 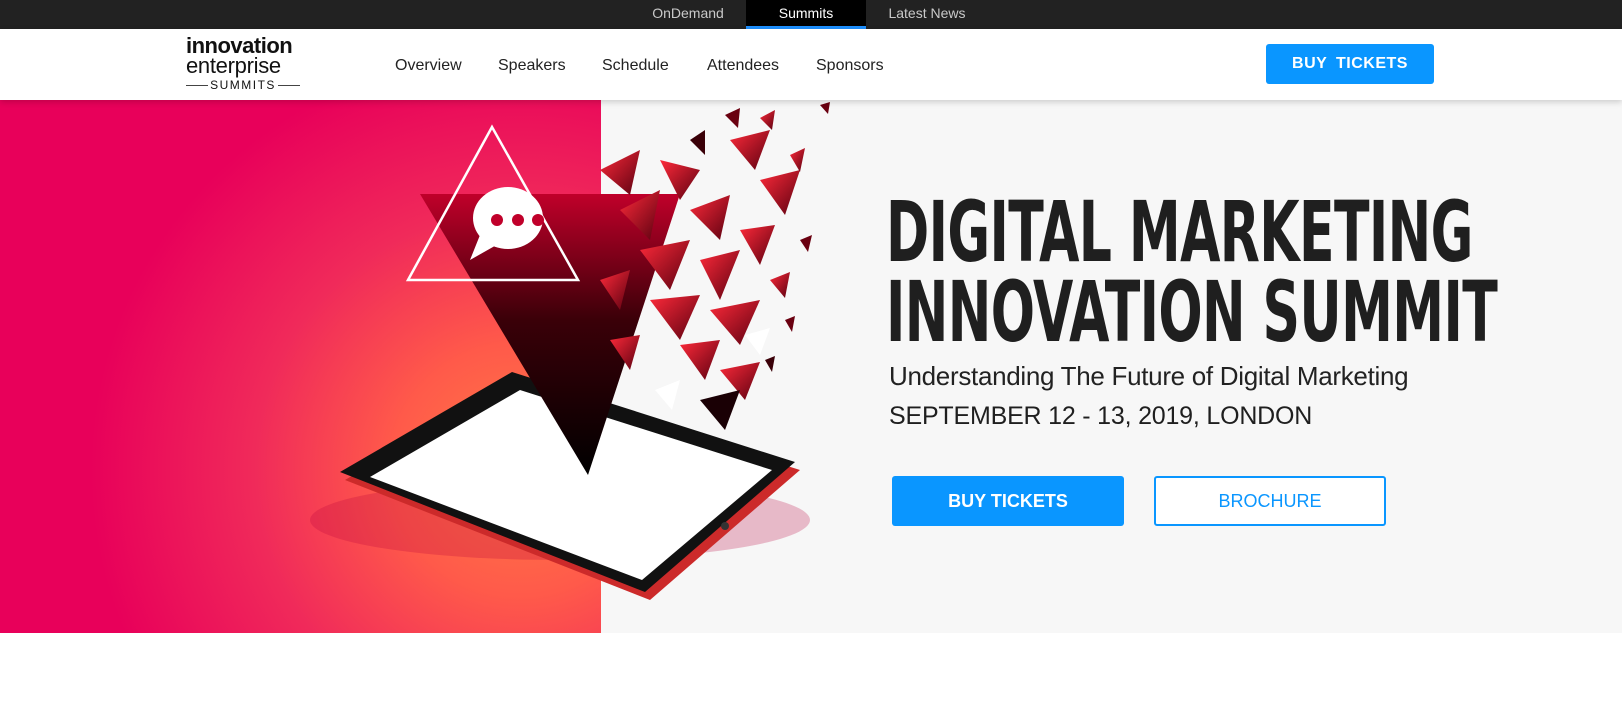 What do you see at coordinates (635, 66) in the screenshot?
I see `nav-schedule: Schedule` at bounding box center [635, 66].